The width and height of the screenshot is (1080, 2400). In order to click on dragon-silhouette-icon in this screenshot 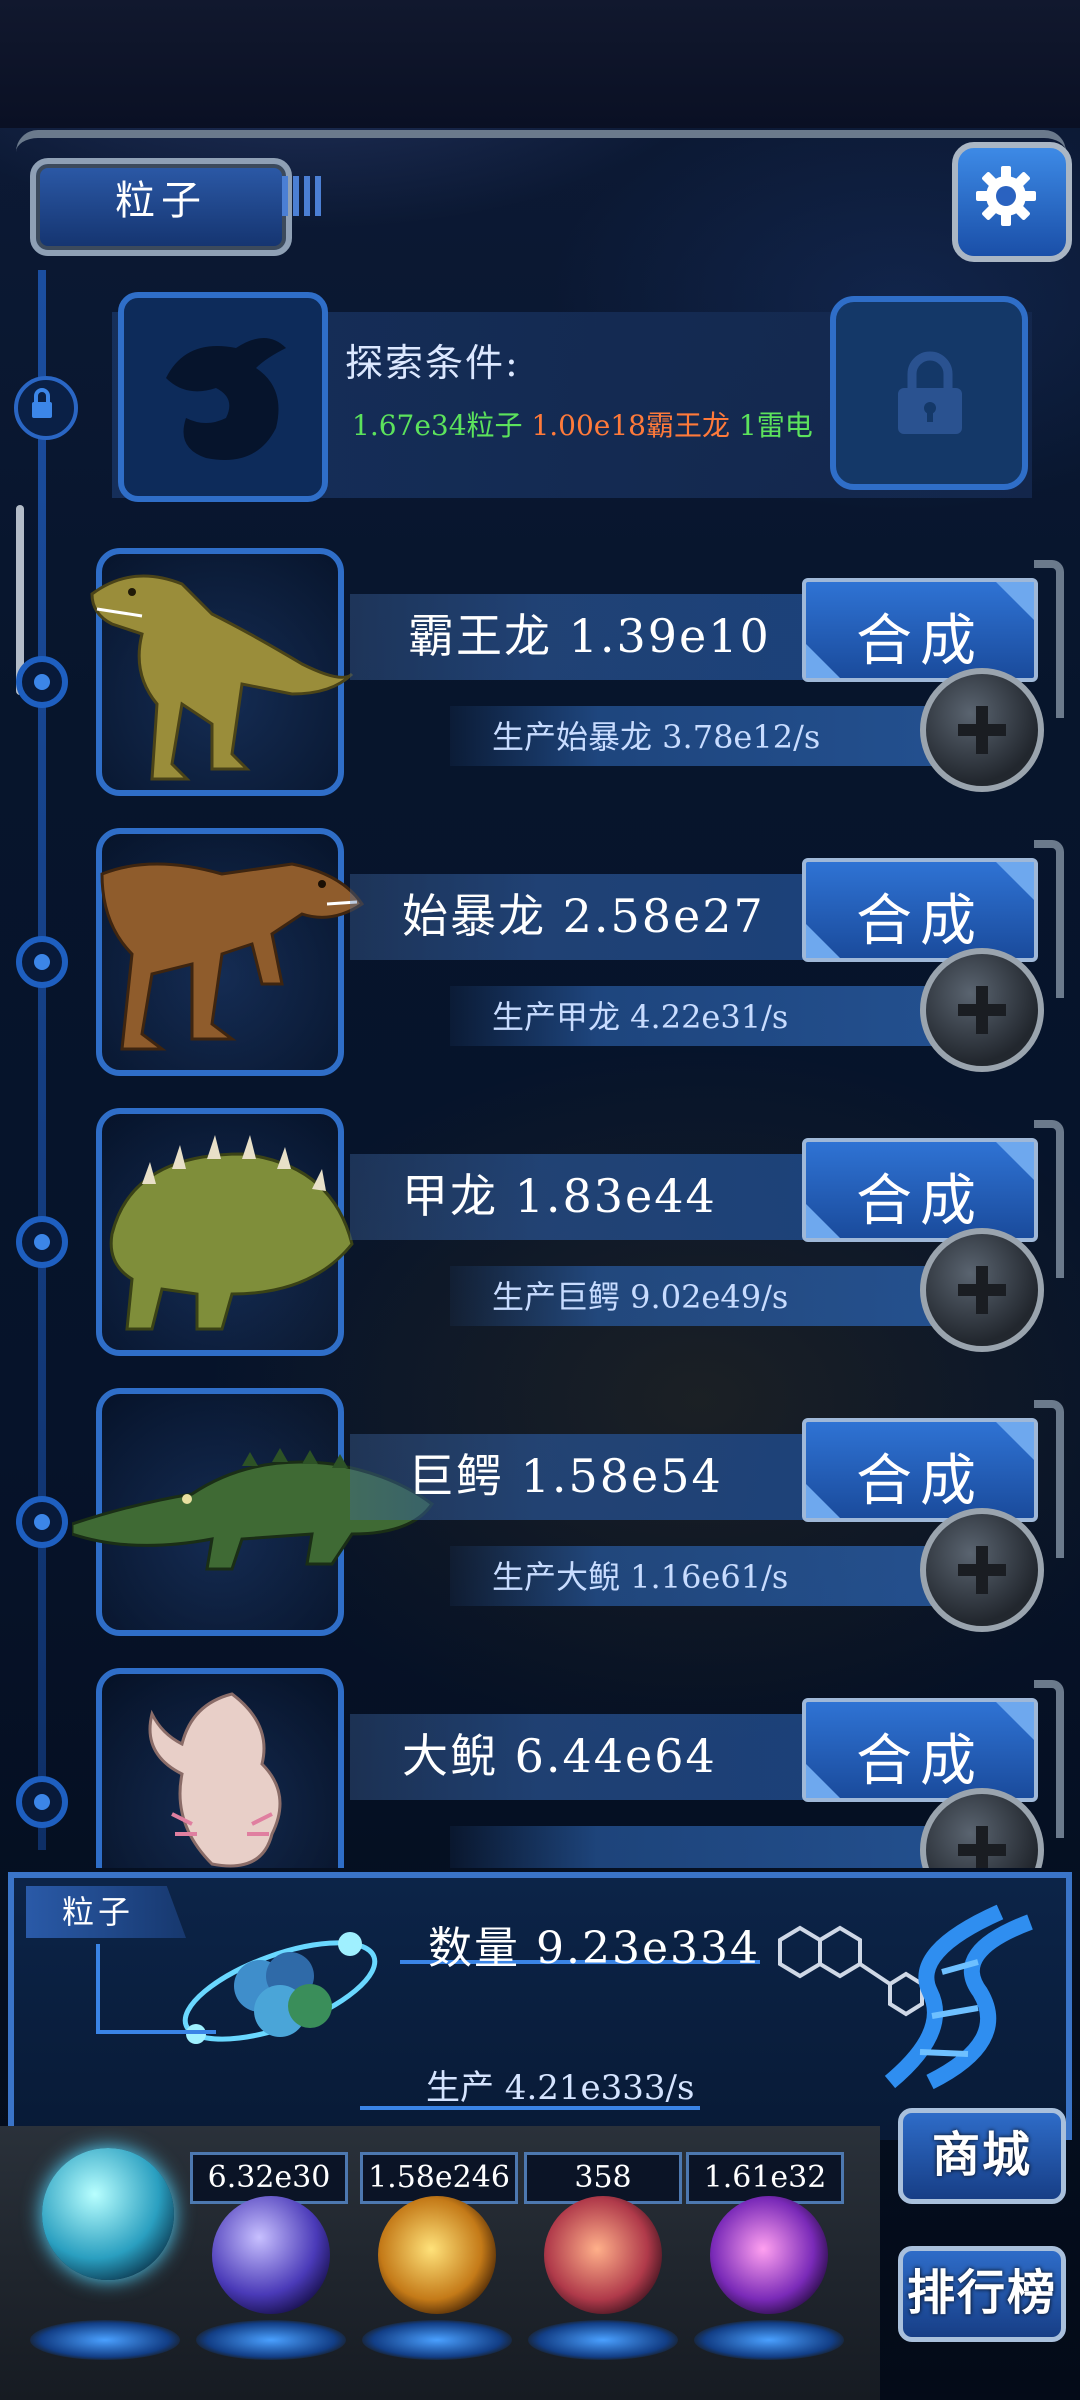, I will do `click(226, 399)`.